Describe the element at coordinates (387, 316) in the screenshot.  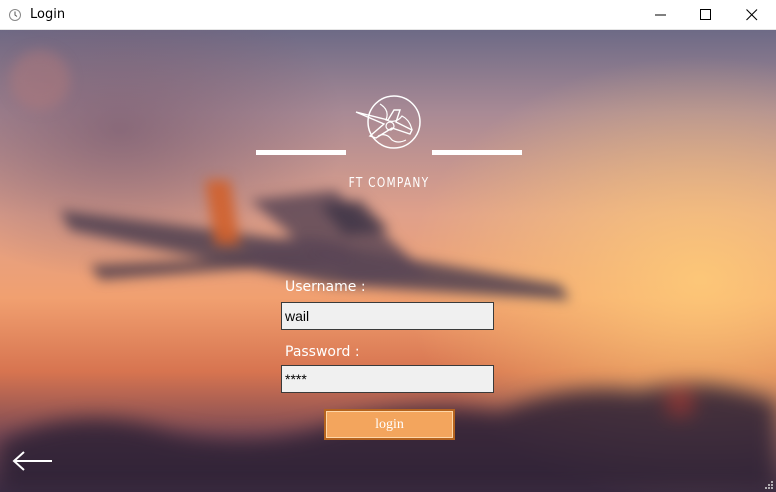
I see `username-input` at that location.